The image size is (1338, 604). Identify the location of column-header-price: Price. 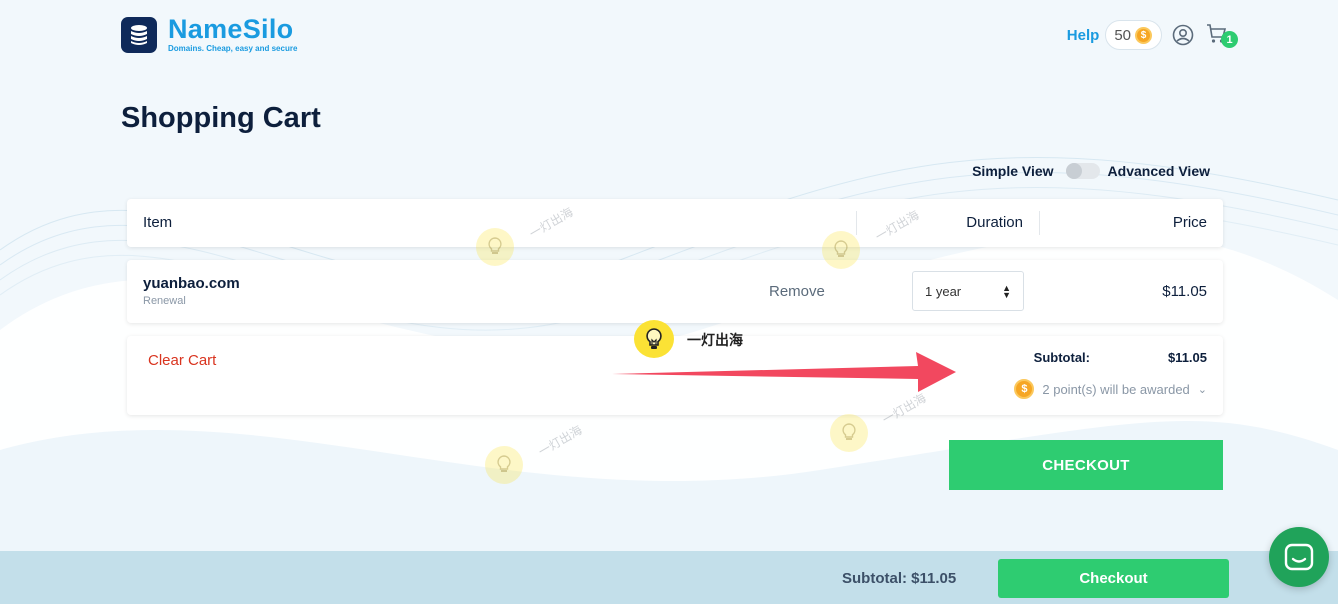
(1189, 222).